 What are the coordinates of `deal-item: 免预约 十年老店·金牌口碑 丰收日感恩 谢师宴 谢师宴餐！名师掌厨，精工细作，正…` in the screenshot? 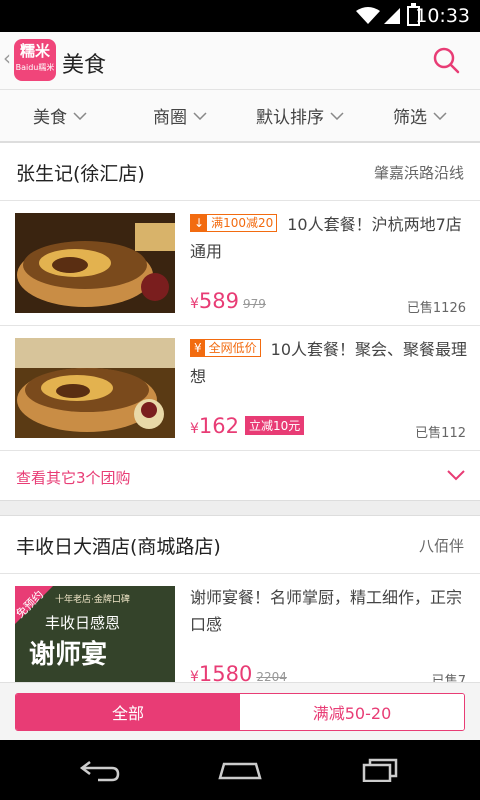 It's located at (240, 628).